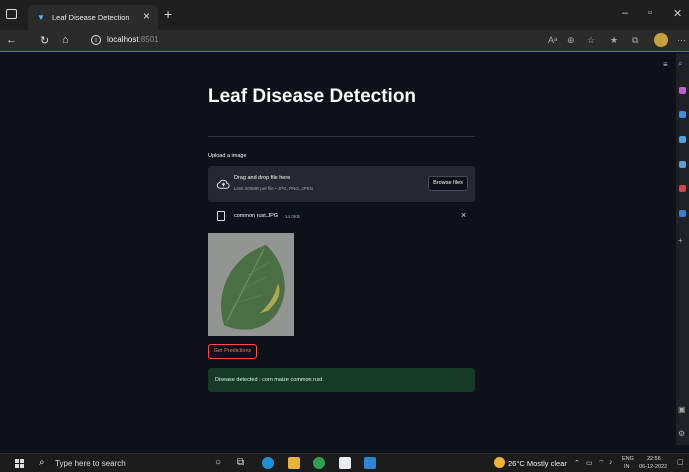  Describe the element at coordinates (601, 463) in the screenshot. I see `network-icon: ⌔` at that location.